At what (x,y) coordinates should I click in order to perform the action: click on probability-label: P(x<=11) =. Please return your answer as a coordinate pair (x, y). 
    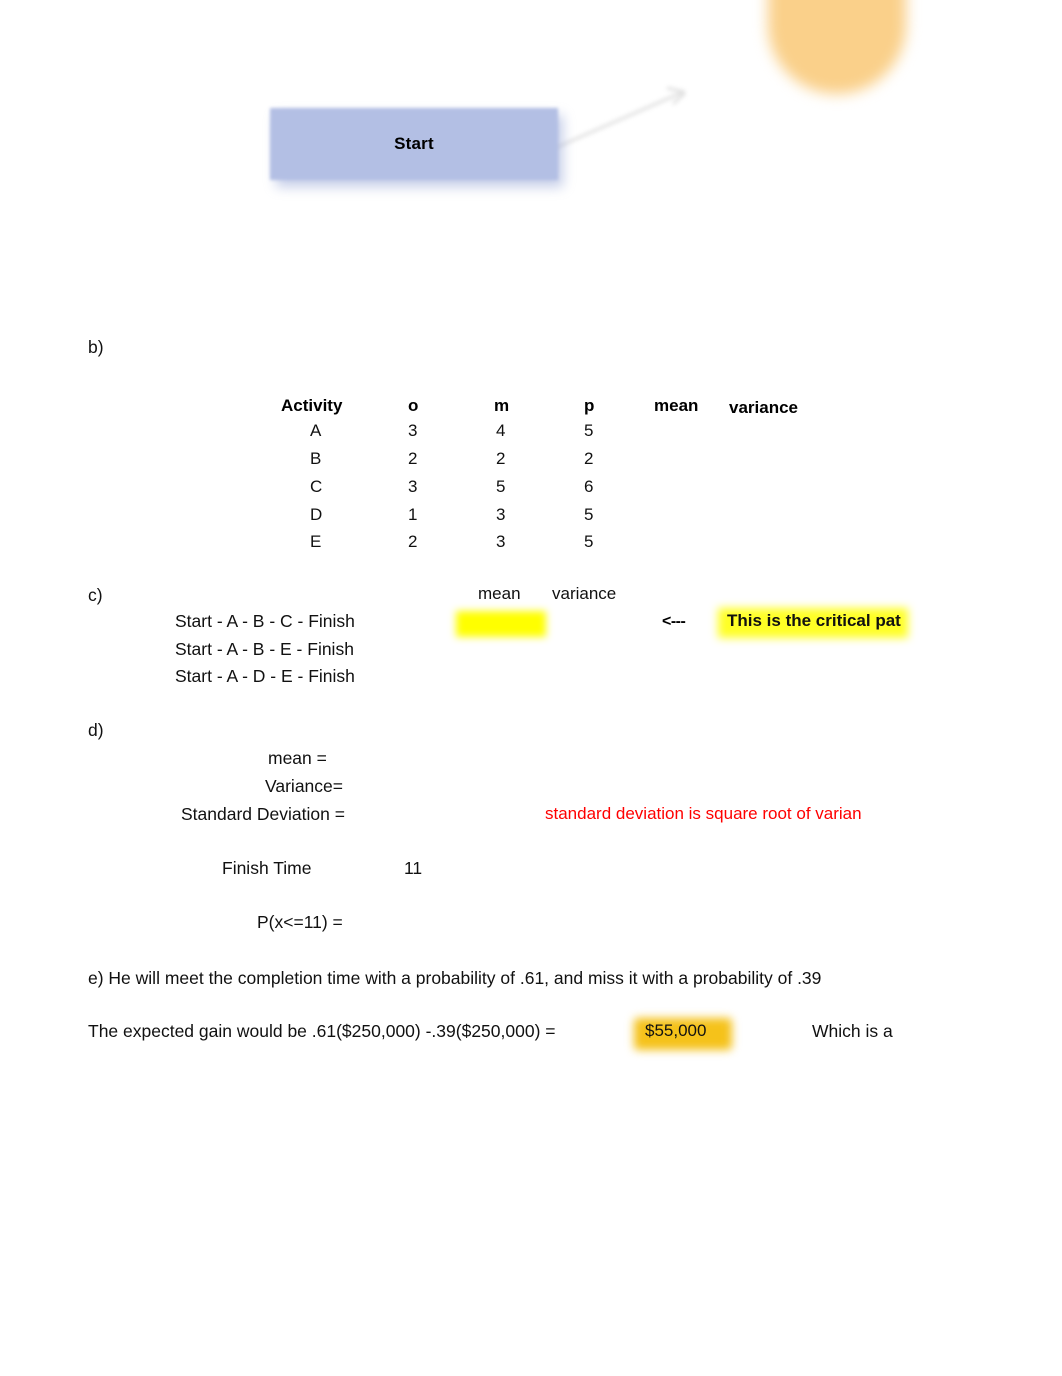
    Looking at the image, I should click on (300, 922).